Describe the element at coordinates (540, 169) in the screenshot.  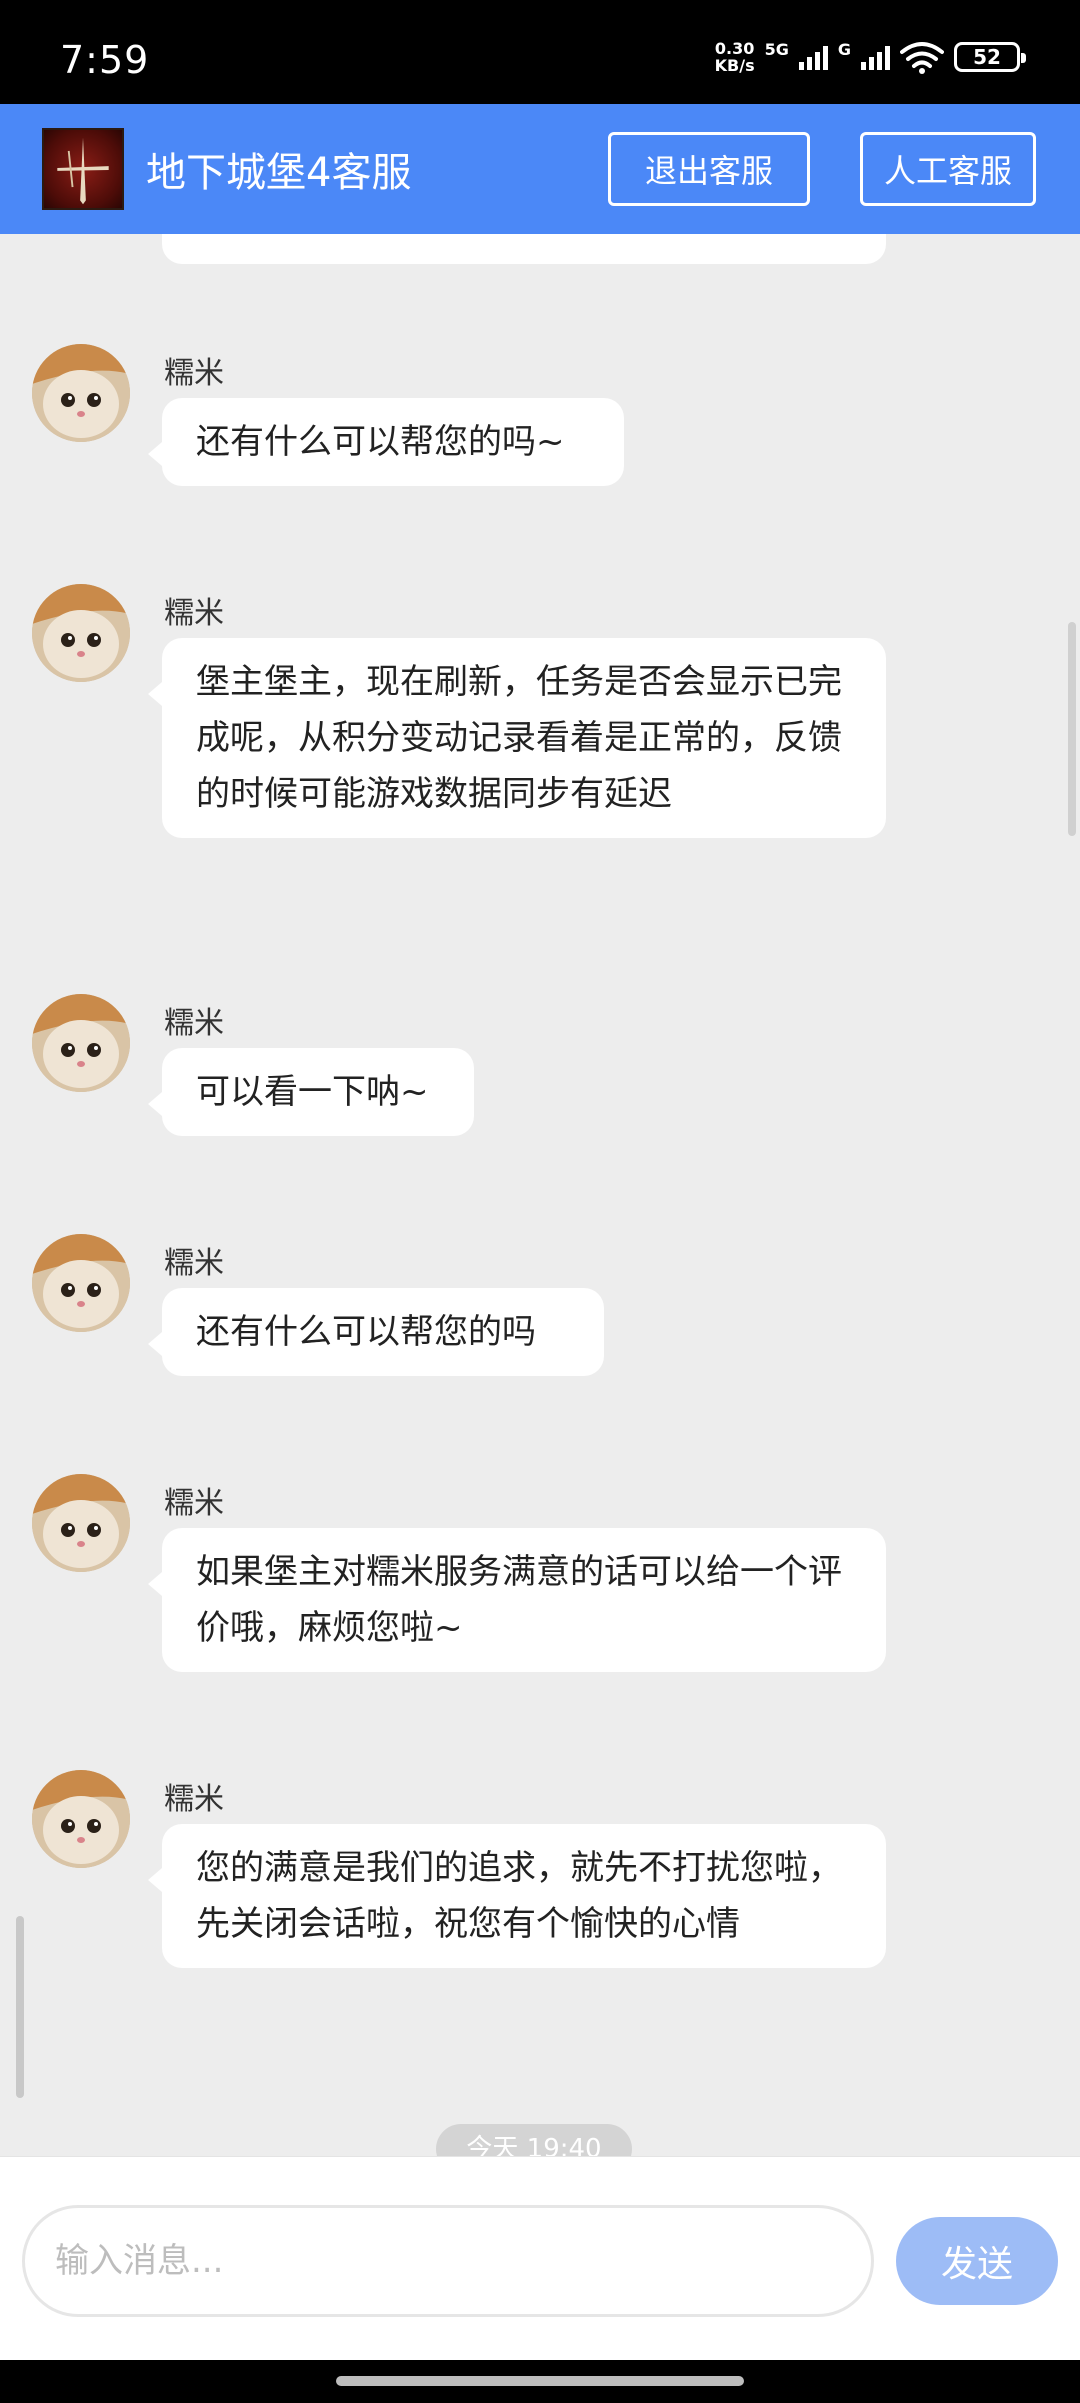
I see `app-header: 地下城堡4客服 退出客服 人工客服` at that location.